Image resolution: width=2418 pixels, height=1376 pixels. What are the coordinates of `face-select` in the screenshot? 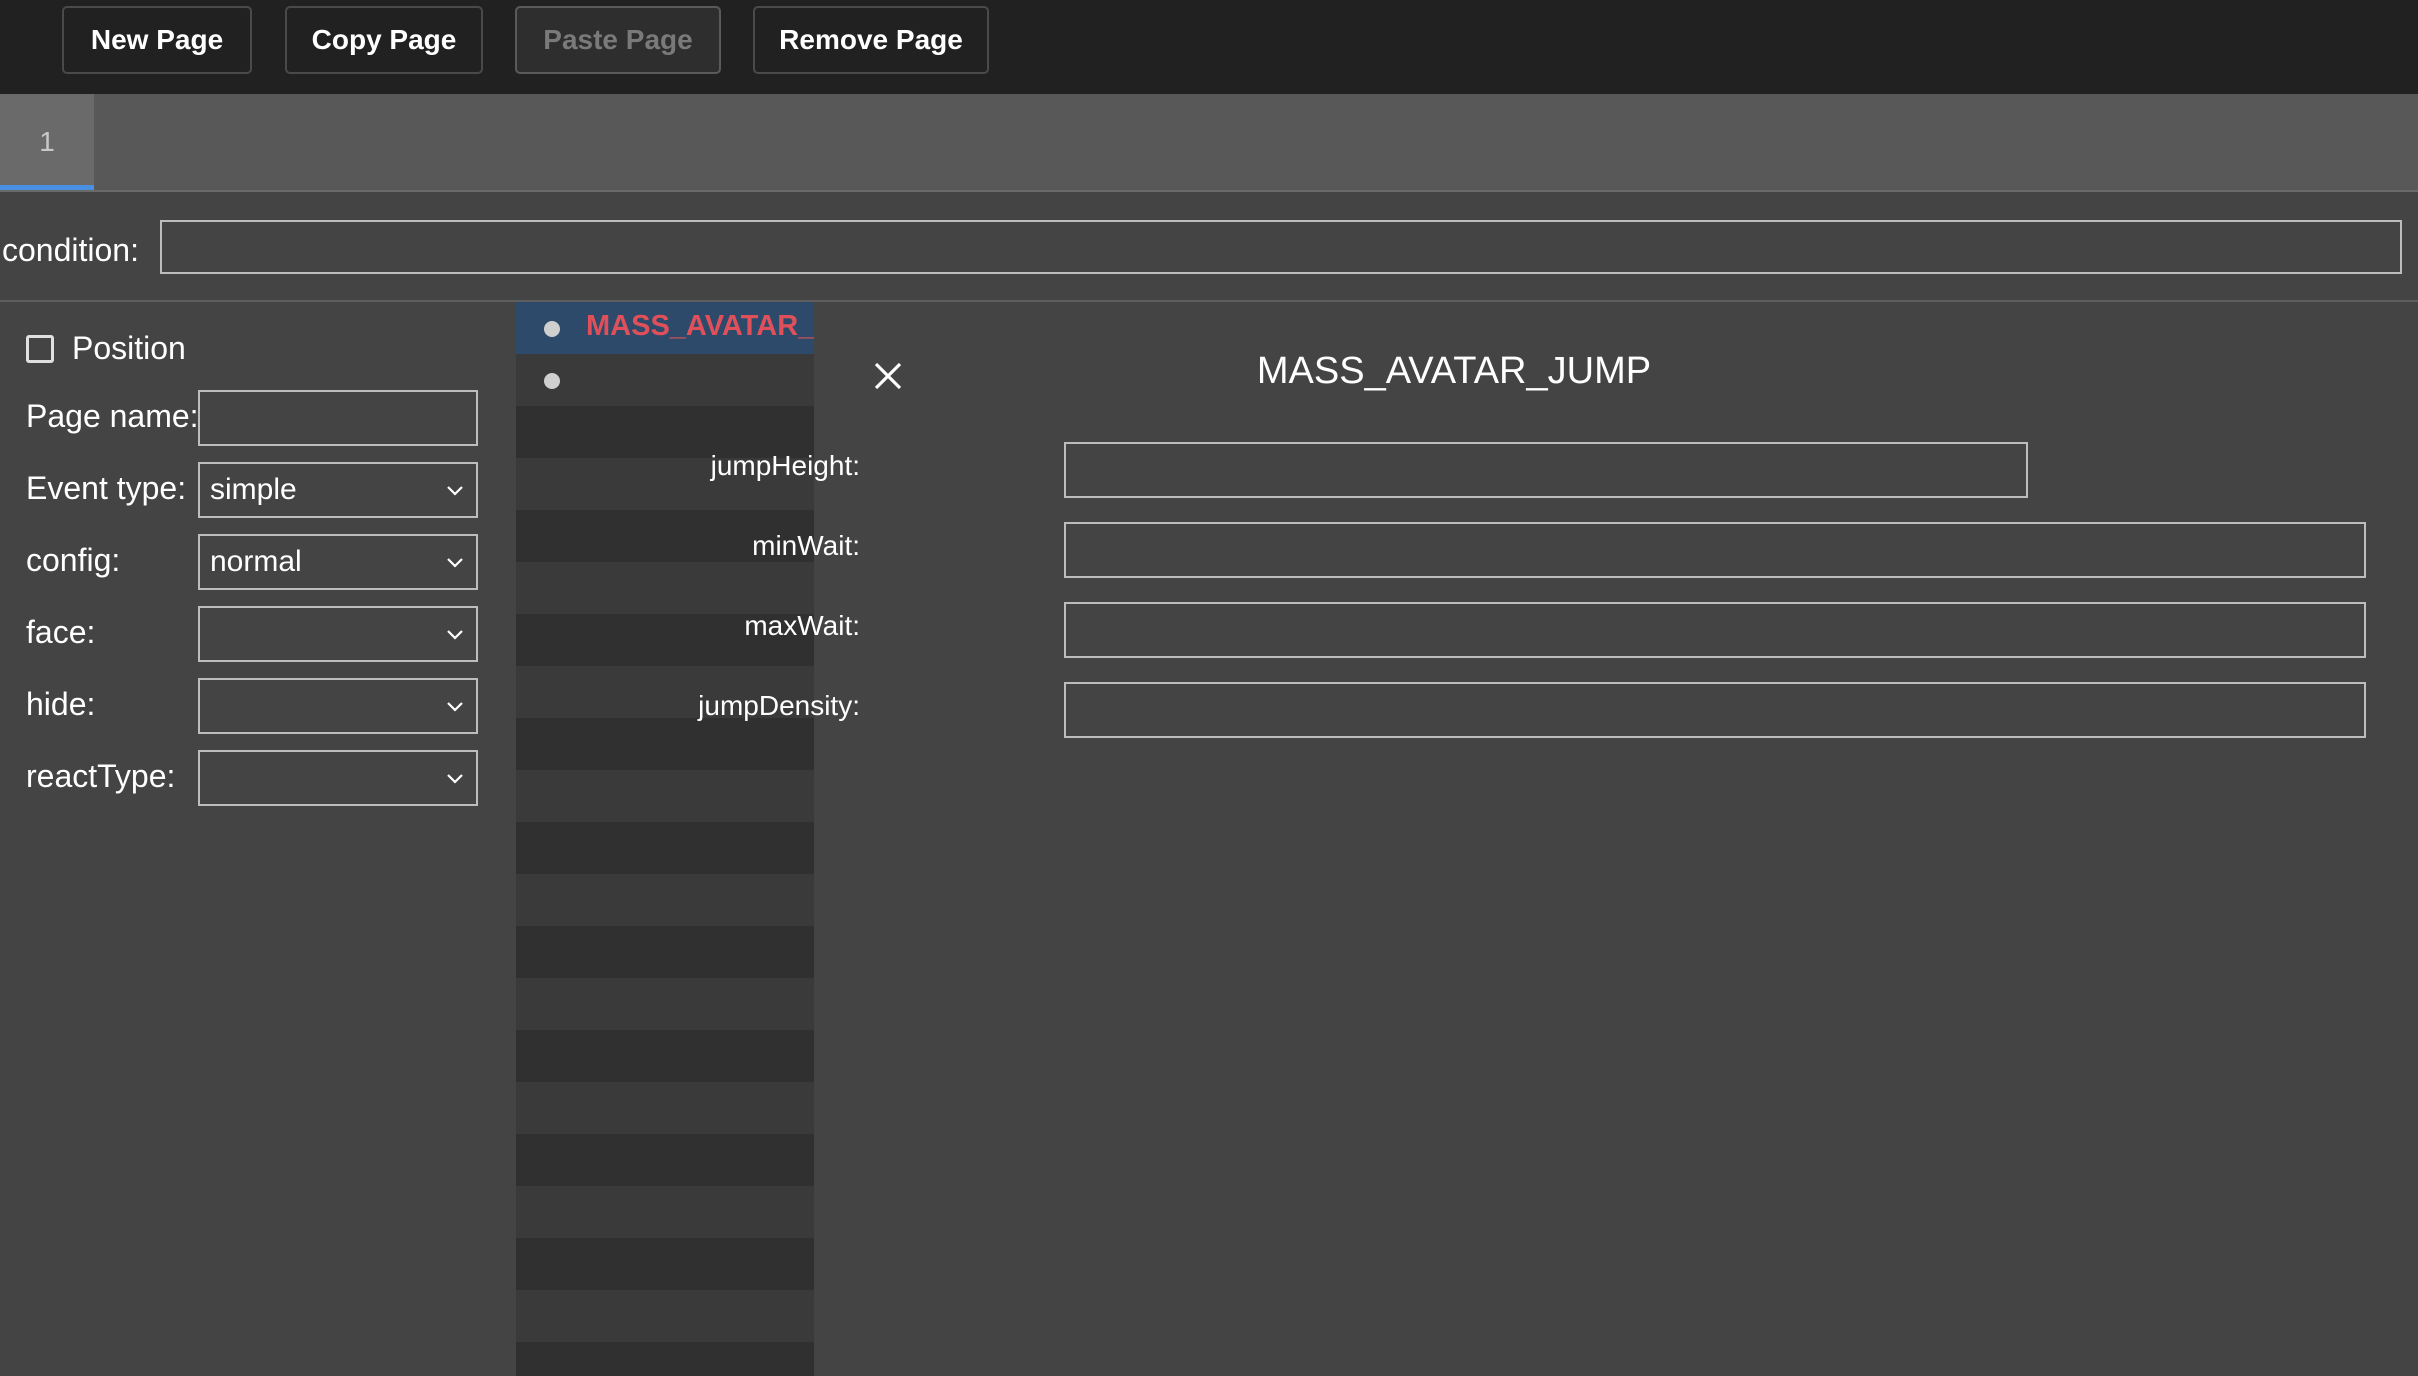 It's located at (338, 634).